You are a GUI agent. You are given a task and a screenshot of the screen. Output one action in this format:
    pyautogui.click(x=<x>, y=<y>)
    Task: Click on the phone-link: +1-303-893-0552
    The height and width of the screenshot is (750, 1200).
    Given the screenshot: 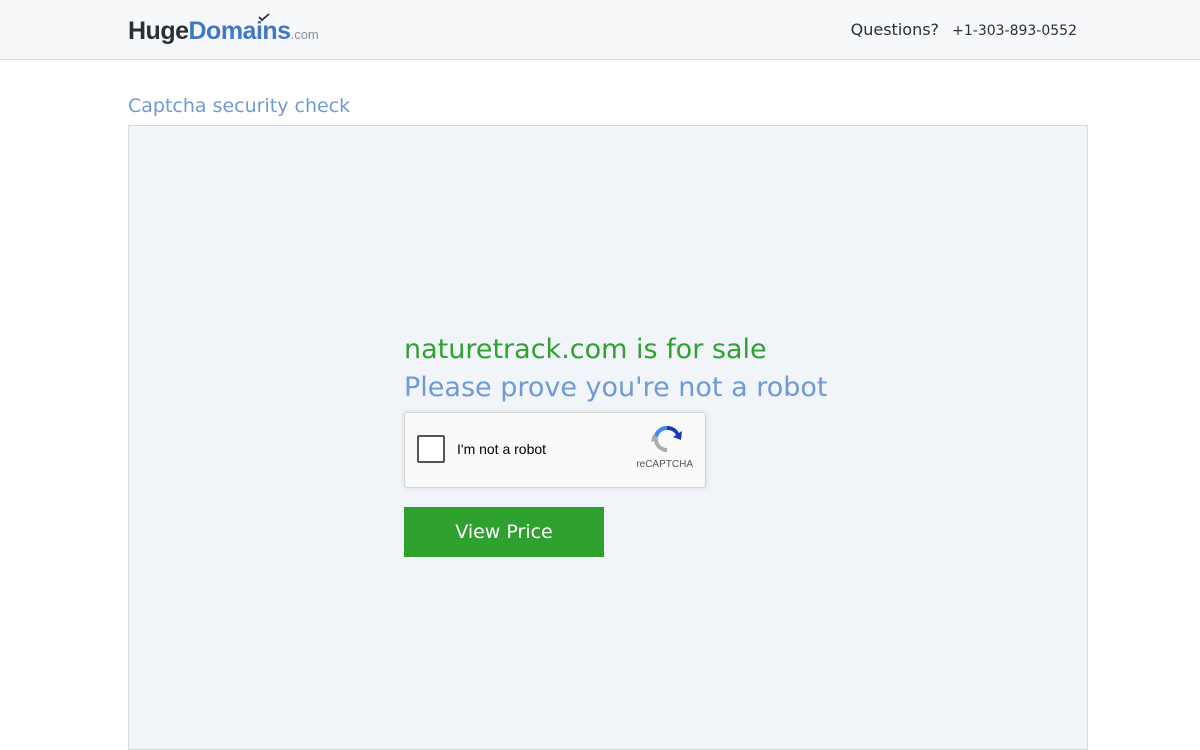 What is the action you would take?
    pyautogui.click(x=1014, y=31)
    